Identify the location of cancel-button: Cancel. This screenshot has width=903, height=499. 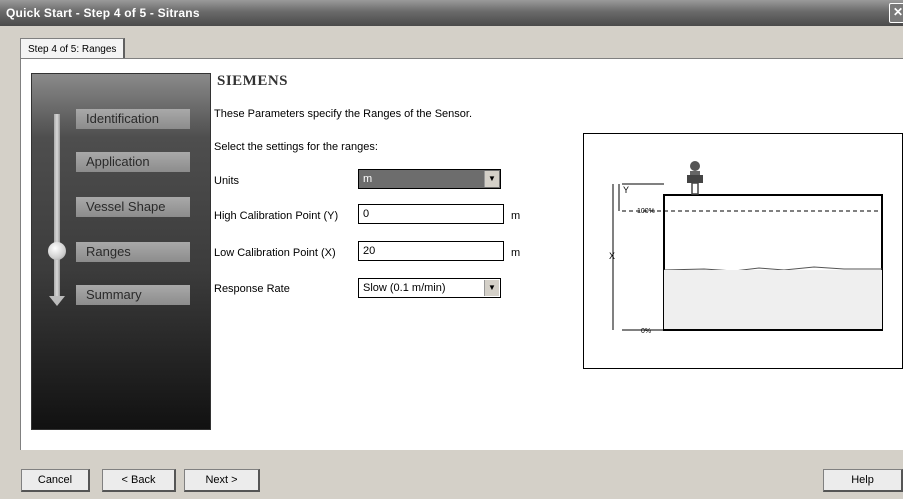
(55, 480).